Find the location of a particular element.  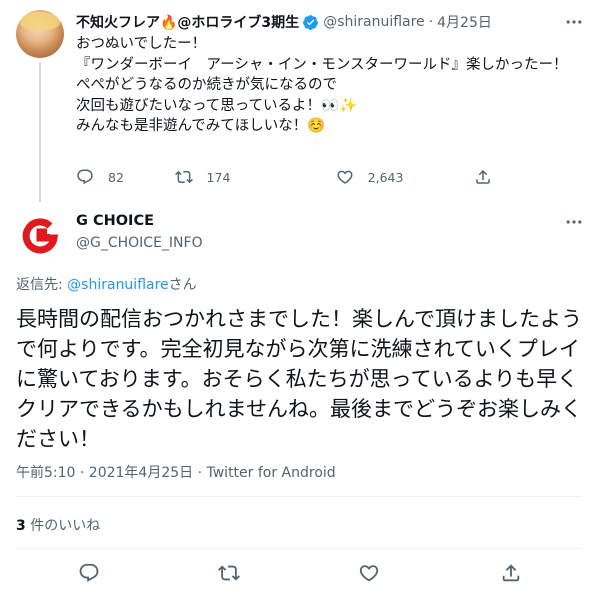

reply-to-handle-link: @shiranuiflare is located at coordinates (118, 285).